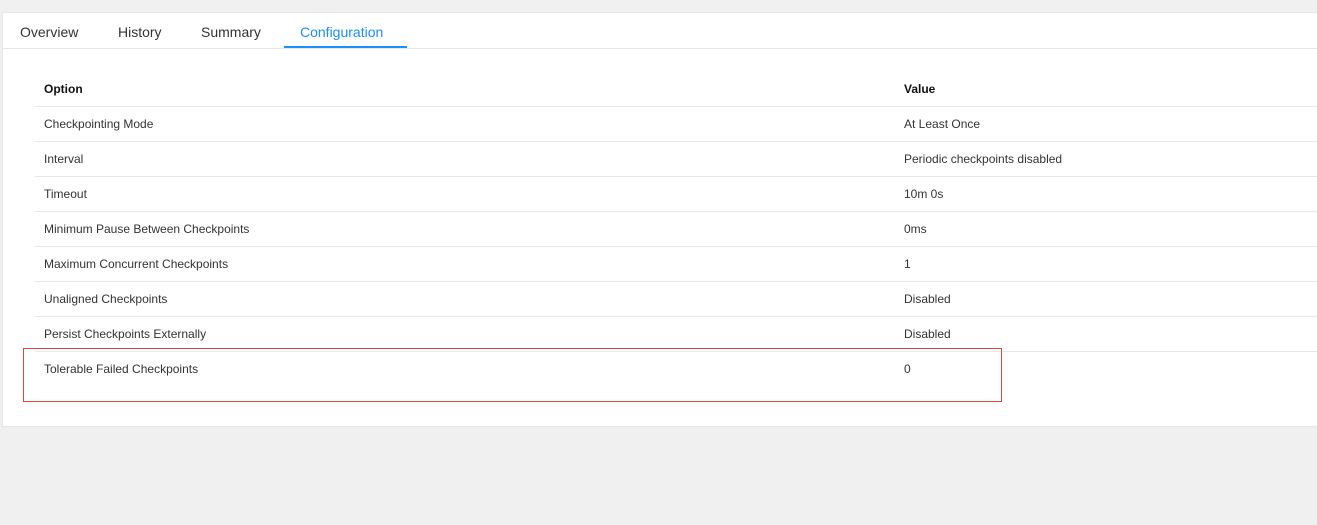 The height and width of the screenshot is (525, 1317). What do you see at coordinates (231, 31) in the screenshot?
I see `tab-summary: Summary` at bounding box center [231, 31].